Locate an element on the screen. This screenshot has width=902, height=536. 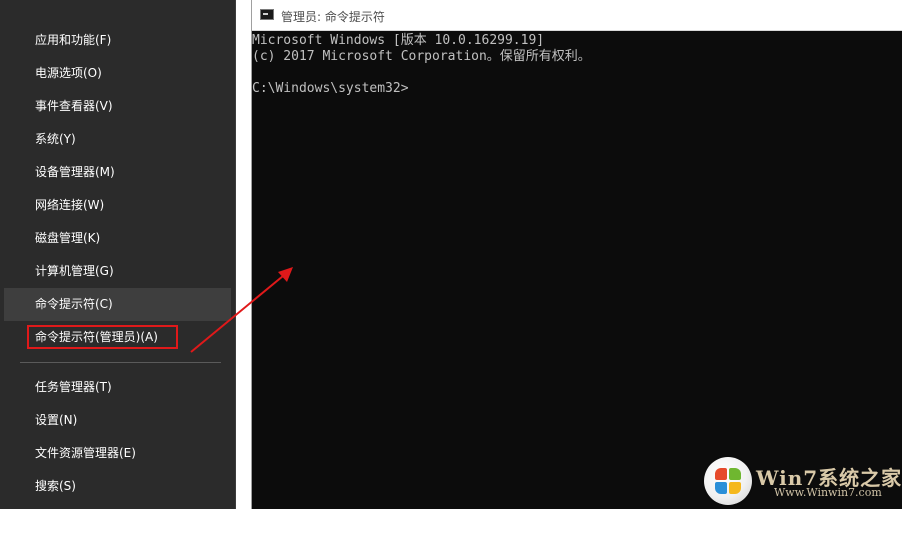
menu-item-network-connections: 网络连接(W) is located at coordinates (117, 205).